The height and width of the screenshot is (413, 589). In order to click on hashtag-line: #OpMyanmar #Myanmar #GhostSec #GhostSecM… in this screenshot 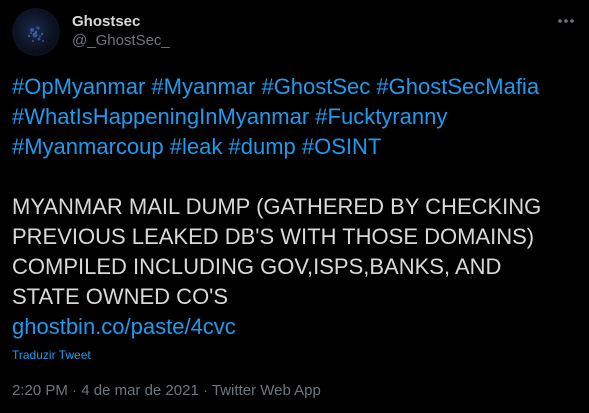, I will do `click(294, 87)`.